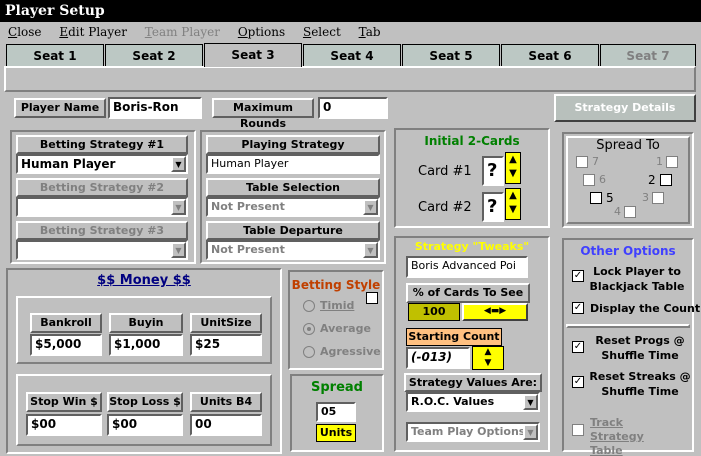 The width and height of the screenshot is (701, 456). Describe the element at coordinates (630, 212) in the screenshot. I see `spread-4-checkbox` at that location.